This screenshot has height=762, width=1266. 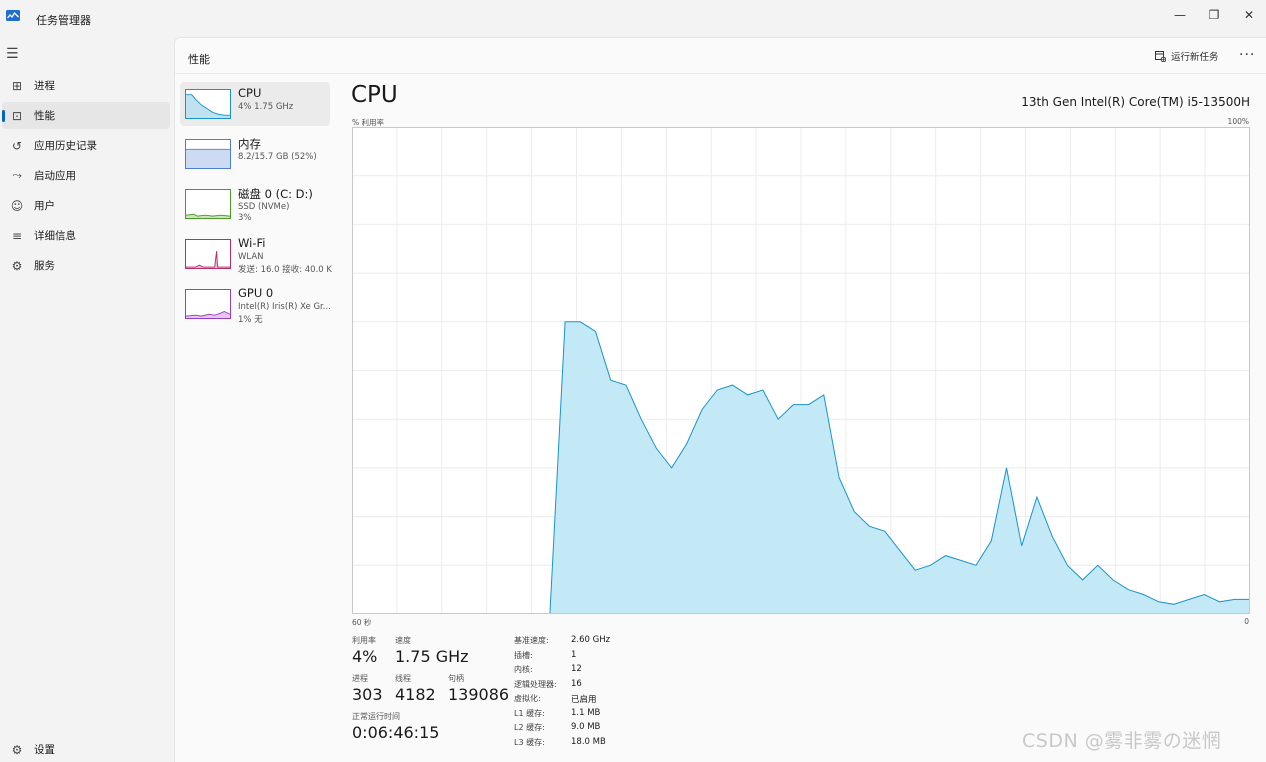 What do you see at coordinates (245, 218) in the screenshot?
I see `resource-detail-2: 3%` at bounding box center [245, 218].